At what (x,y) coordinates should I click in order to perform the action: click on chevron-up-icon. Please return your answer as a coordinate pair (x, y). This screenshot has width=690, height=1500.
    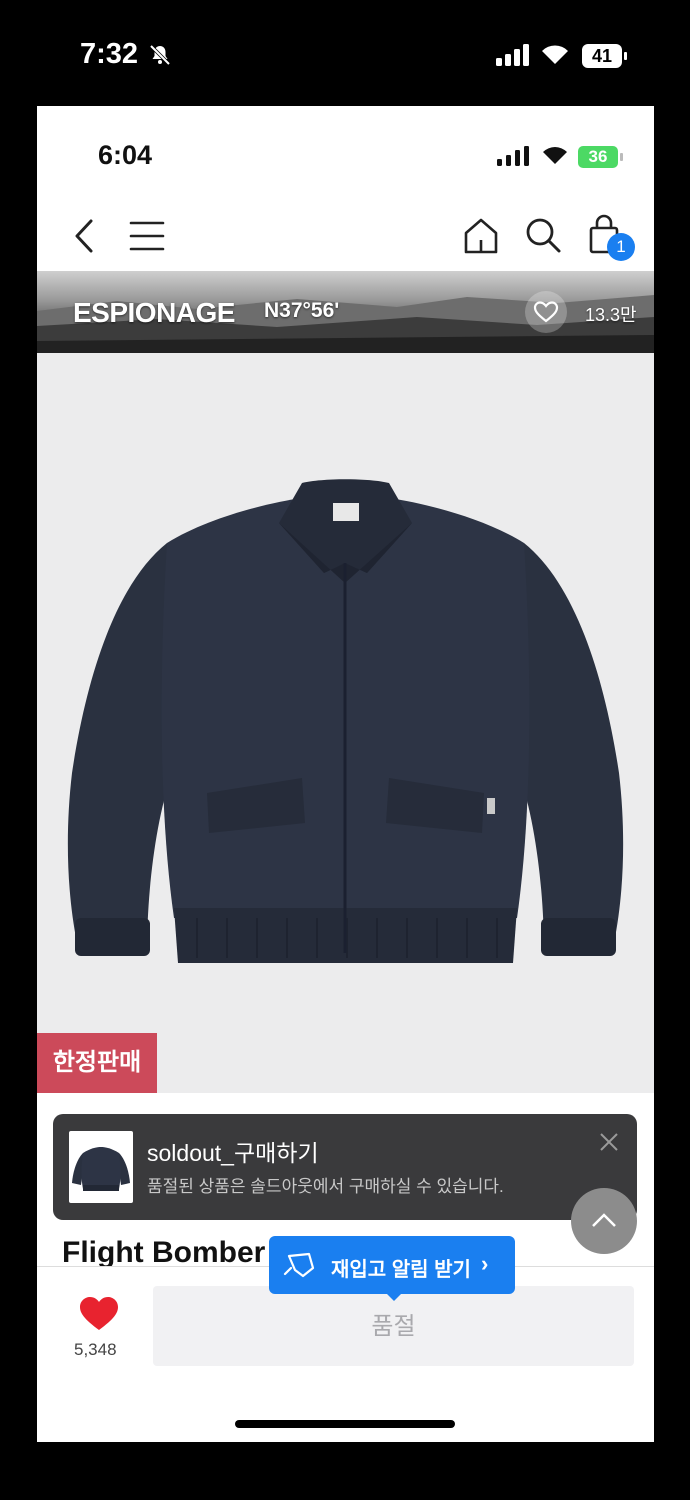
    Looking at the image, I should click on (604, 1220).